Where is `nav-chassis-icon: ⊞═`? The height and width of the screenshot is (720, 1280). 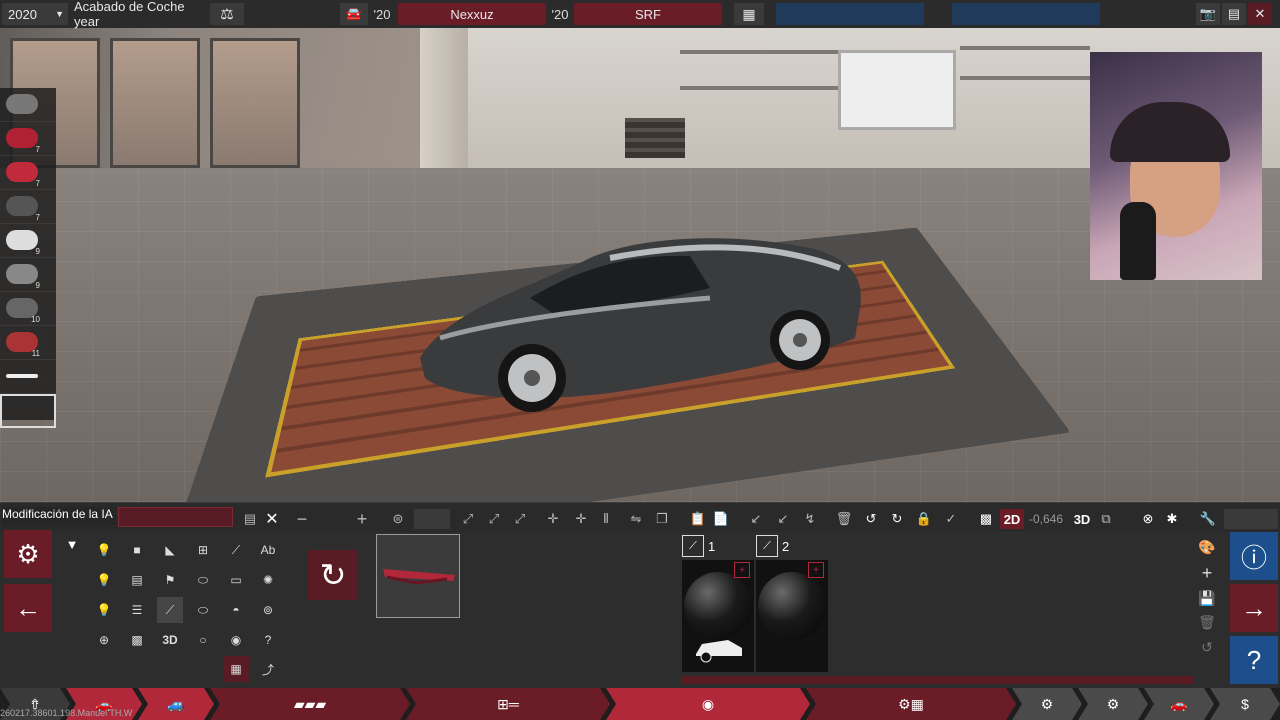
nav-chassis-icon: ⊞═ is located at coordinates (508, 704).